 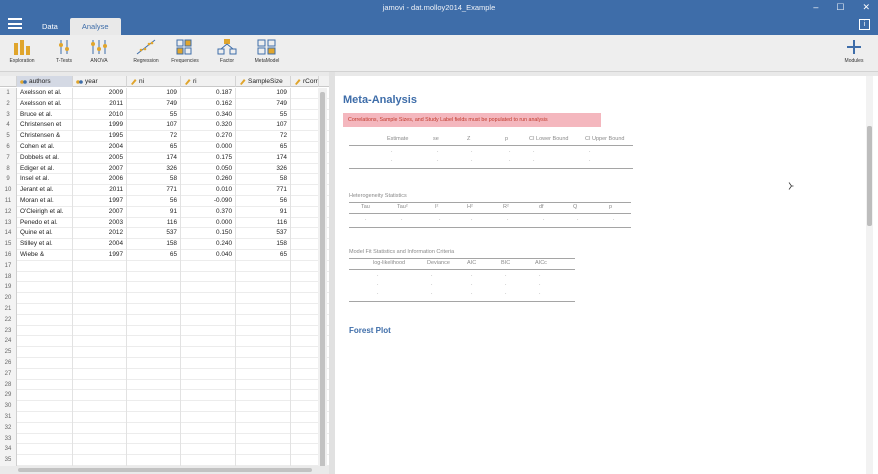 I want to click on spreadsheet-vertical-scrollbar, so click(x=322, y=277).